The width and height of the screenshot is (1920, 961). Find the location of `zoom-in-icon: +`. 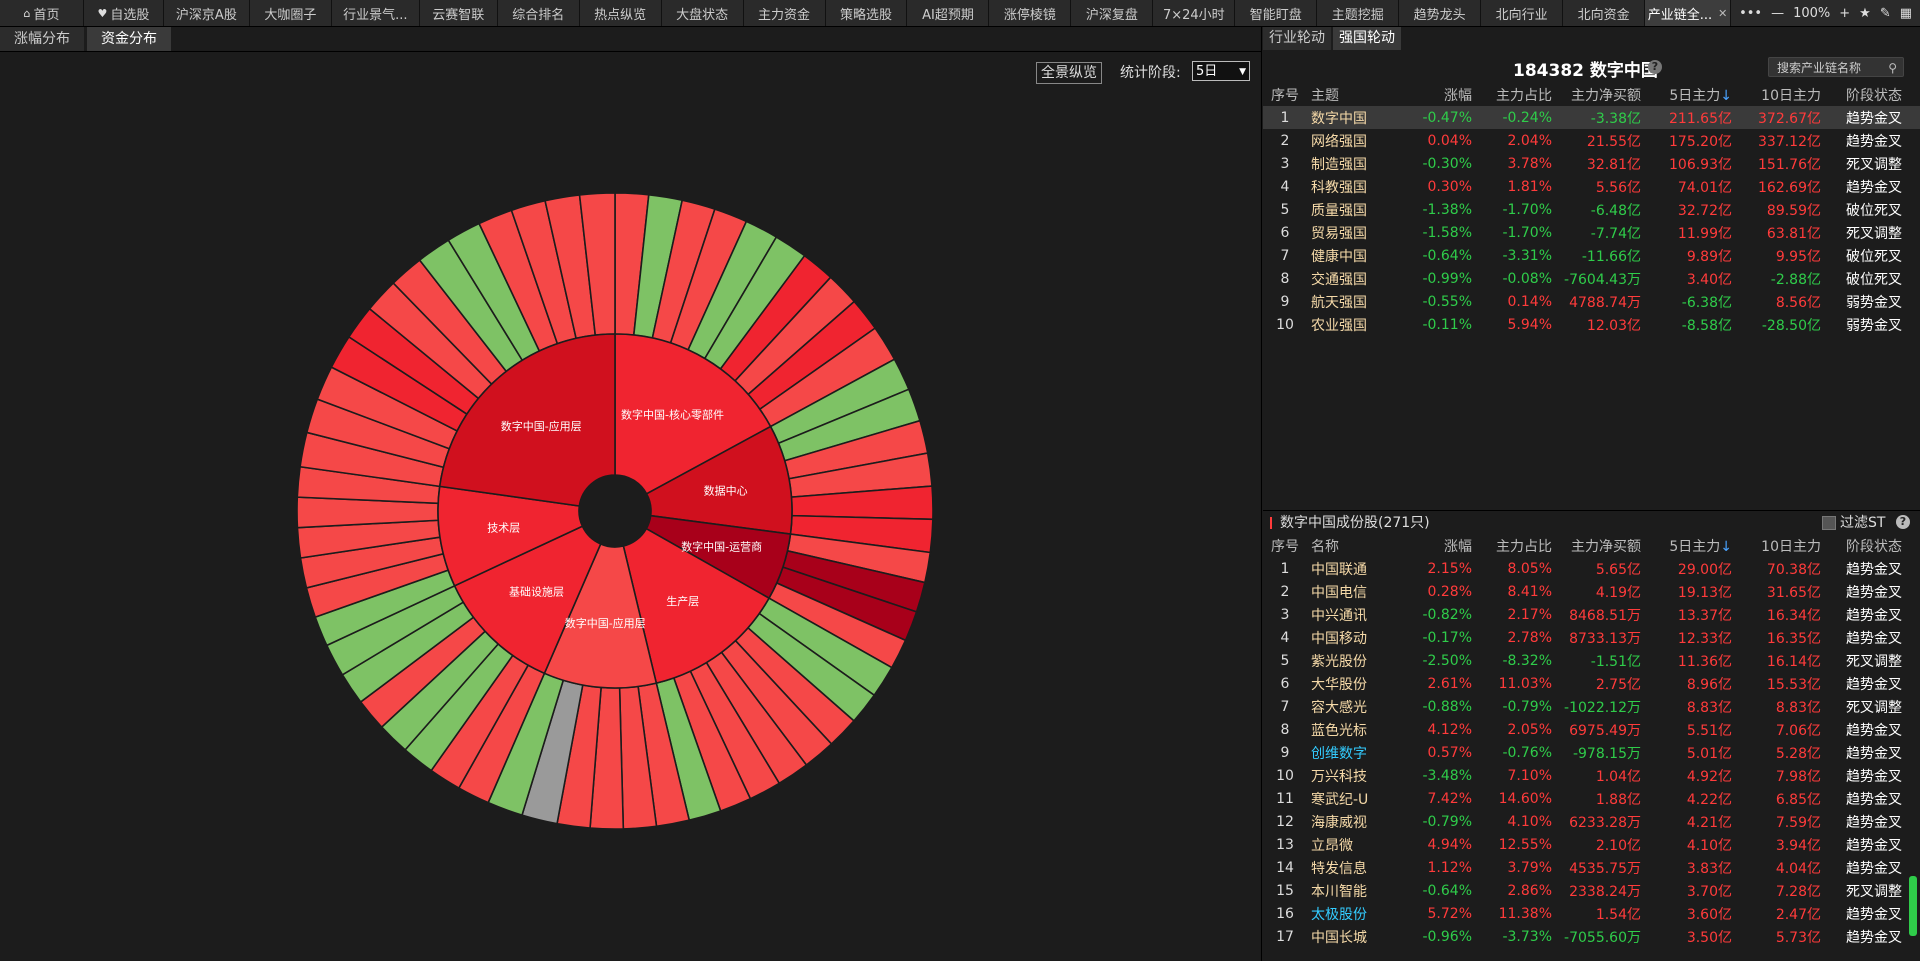

zoom-in-icon: + is located at coordinates (1844, 13).